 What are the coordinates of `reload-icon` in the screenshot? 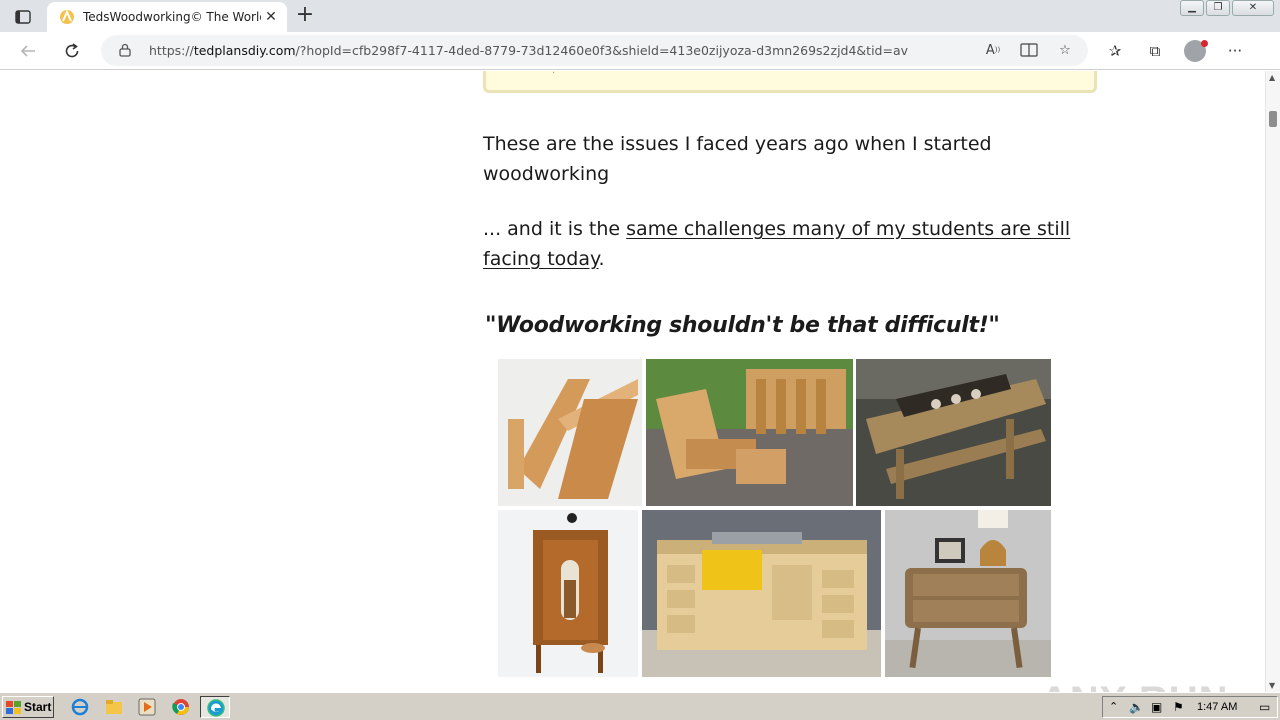 It's located at (72, 50).